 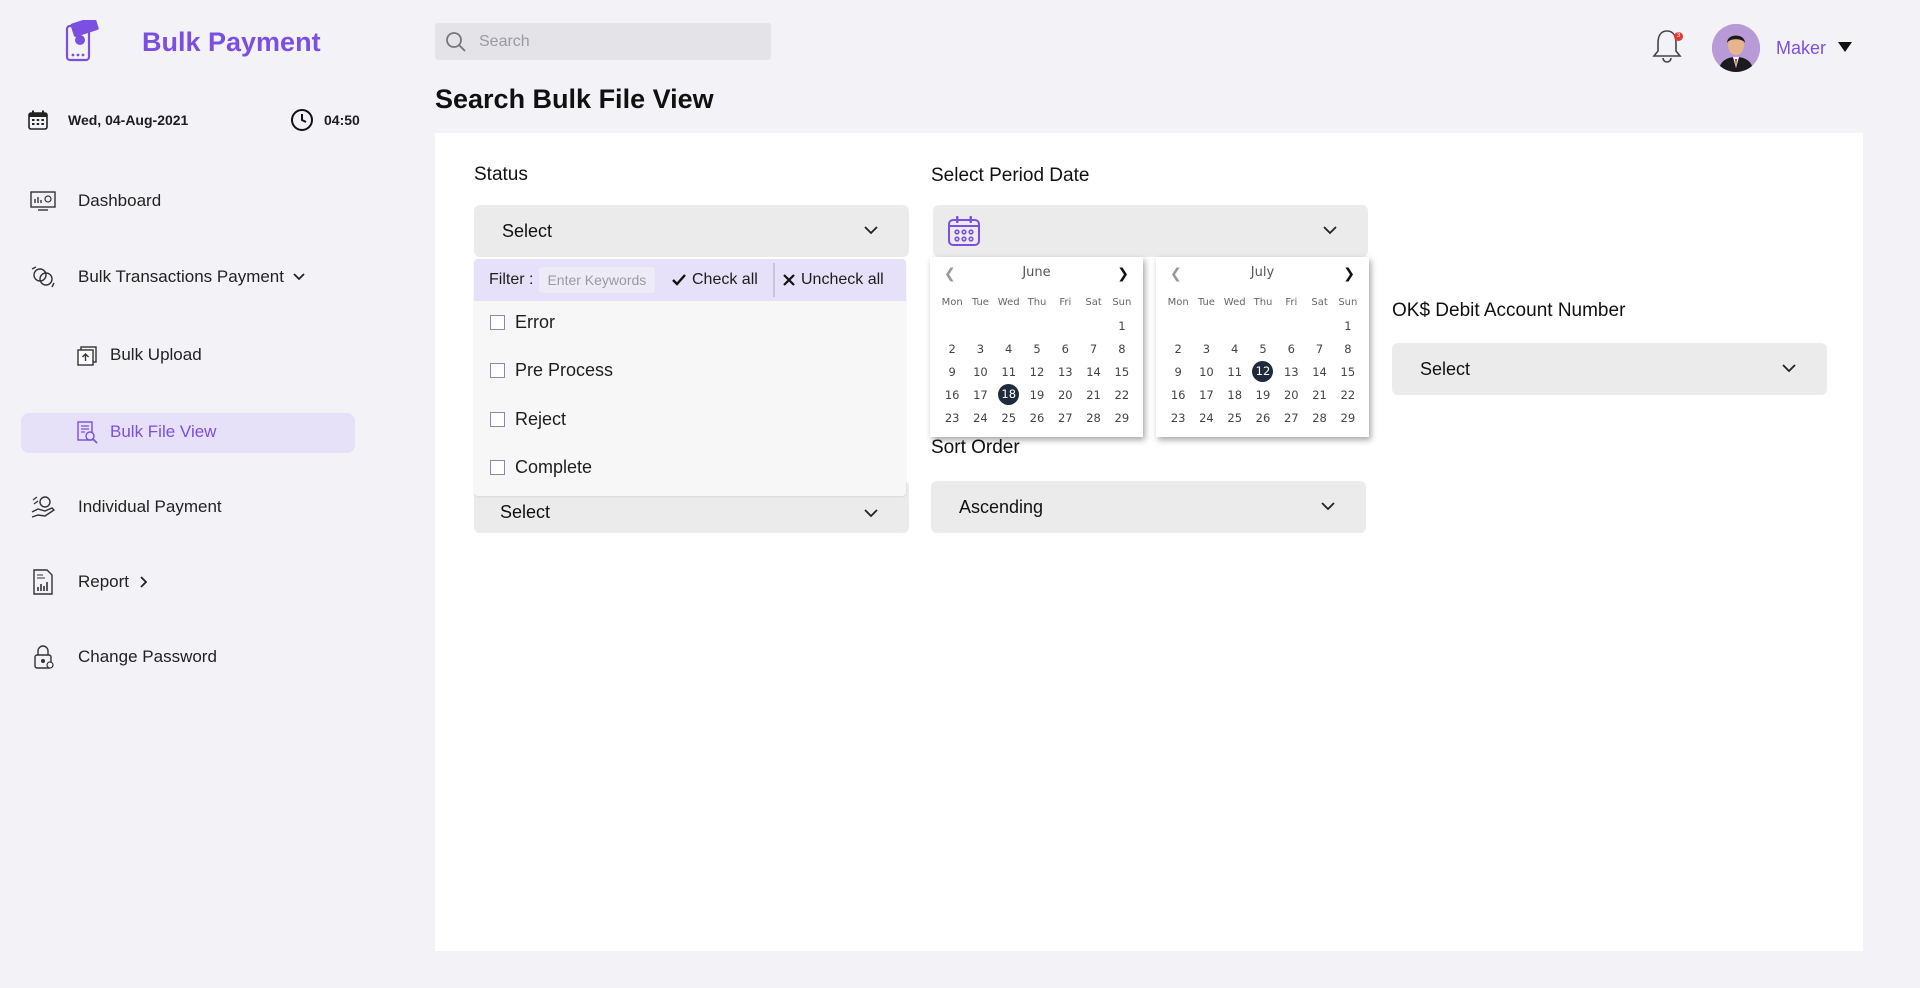 I want to click on calendar-icon, so click(x=964, y=231).